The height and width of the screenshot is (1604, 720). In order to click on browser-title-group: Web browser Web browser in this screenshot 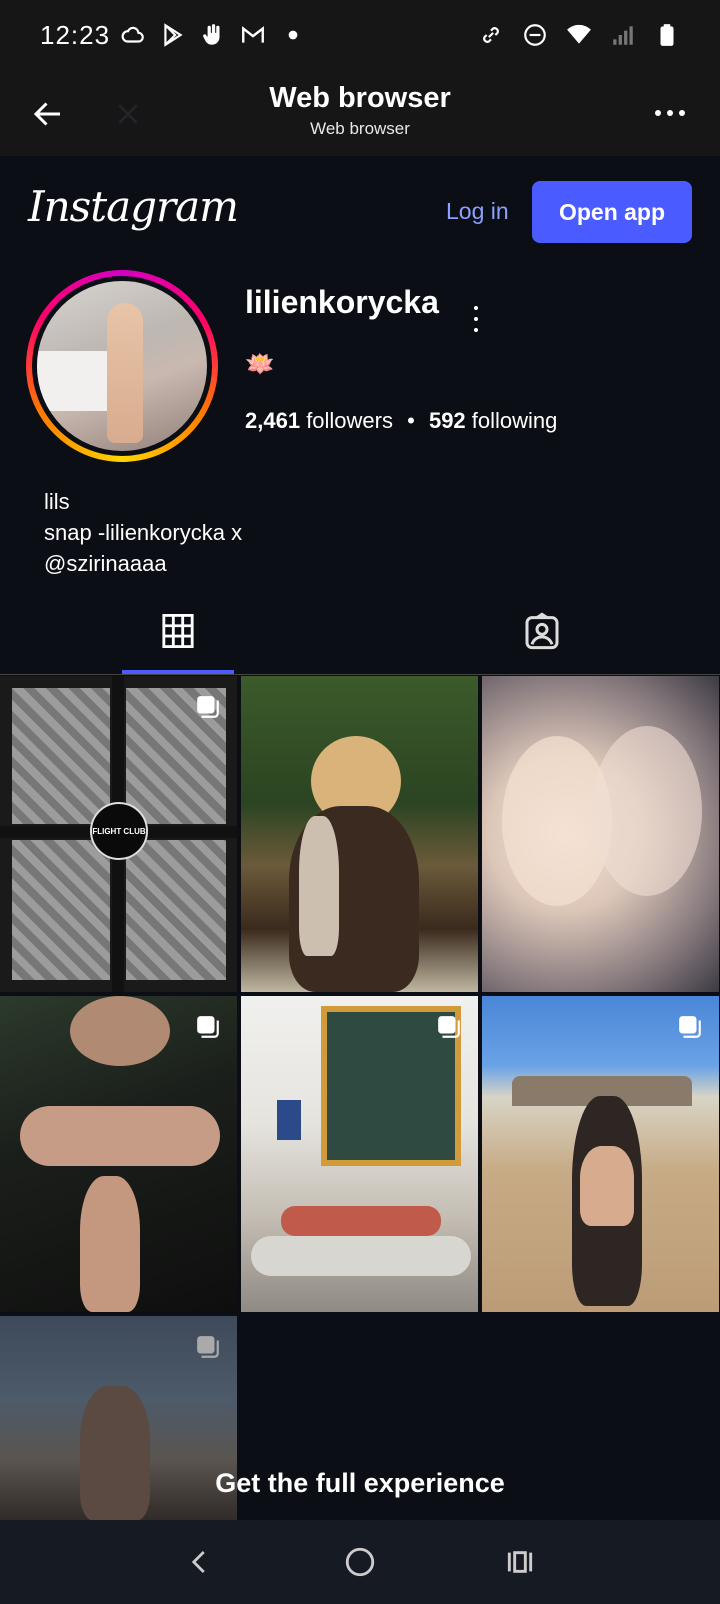, I will do `click(360, 110)`.